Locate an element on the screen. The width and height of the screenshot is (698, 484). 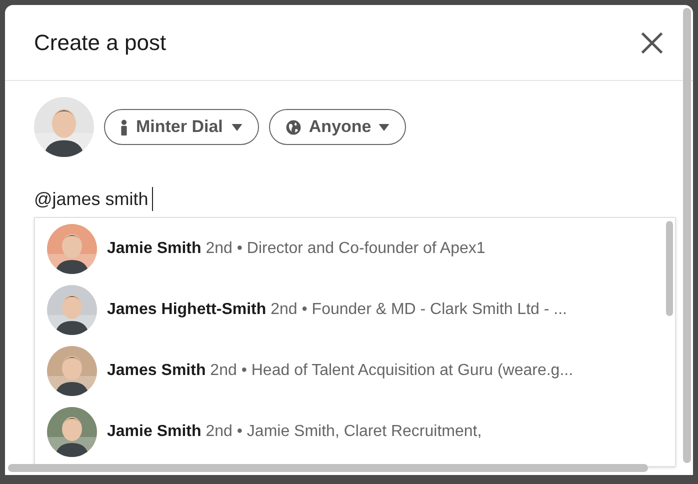
horizontal-scrollbar-thumb is located at coordinates (328, 468).